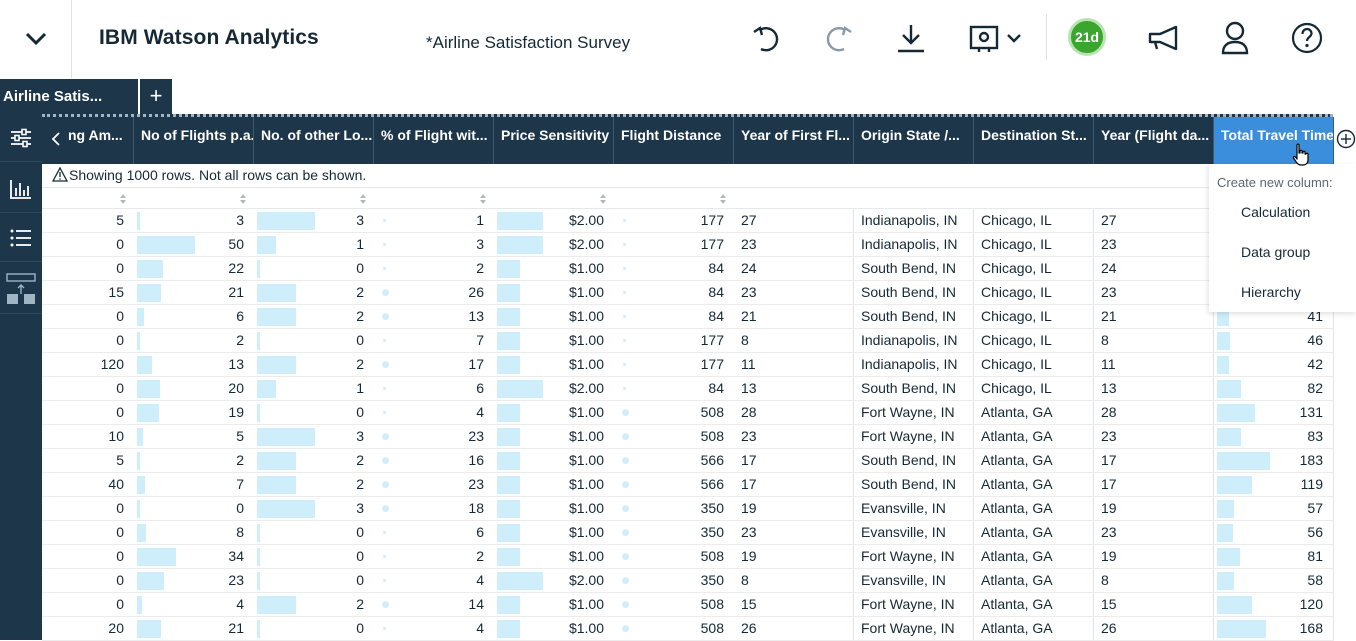  I want to click on menu-item-hierarchy: Hierarchy, so click(1271, 292).